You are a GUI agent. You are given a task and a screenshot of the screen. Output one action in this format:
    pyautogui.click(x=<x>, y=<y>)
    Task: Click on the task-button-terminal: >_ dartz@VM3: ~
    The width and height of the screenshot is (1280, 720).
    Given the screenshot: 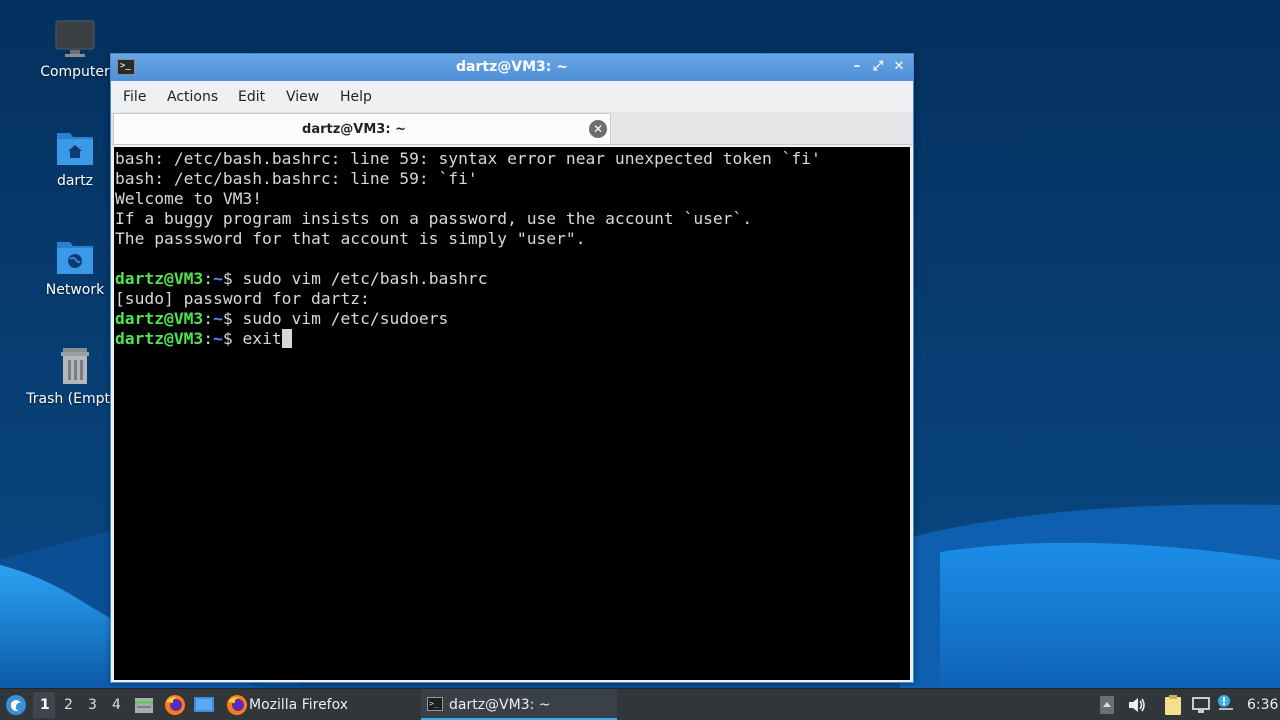 What is the action you would take?
    pyautogui.click(x=519, y=704)
    